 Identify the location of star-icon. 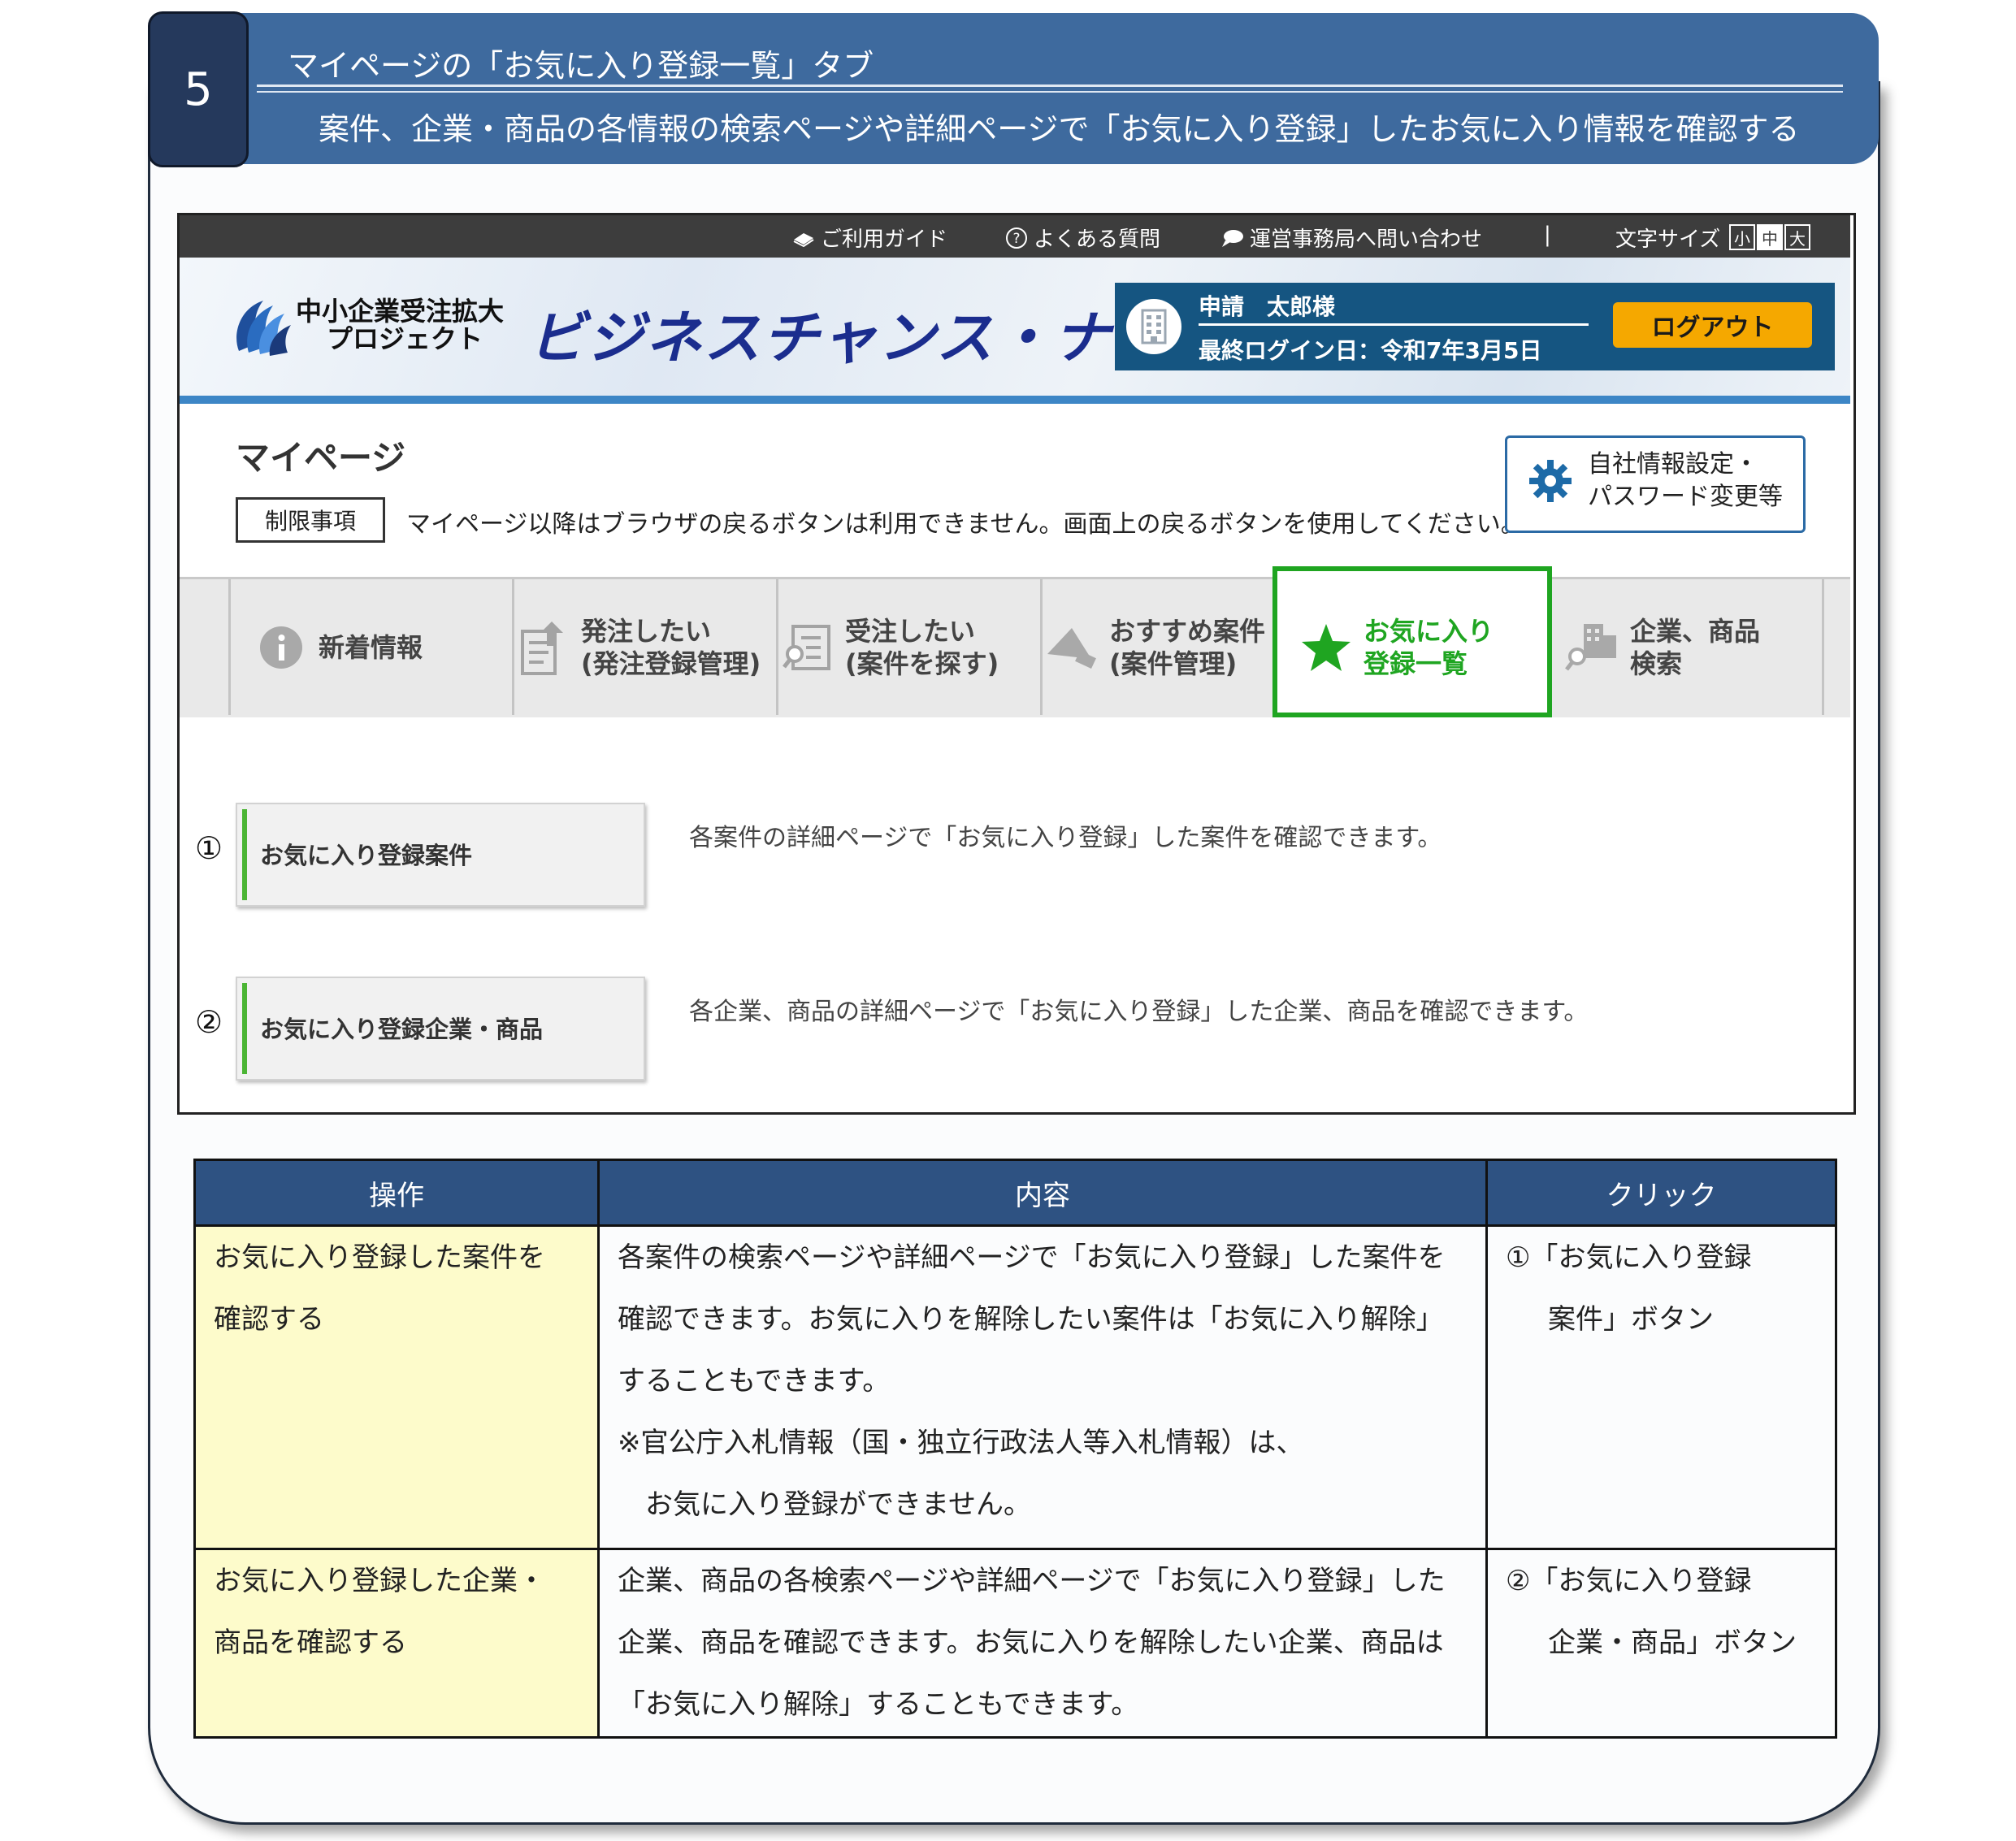
(1326, 647).